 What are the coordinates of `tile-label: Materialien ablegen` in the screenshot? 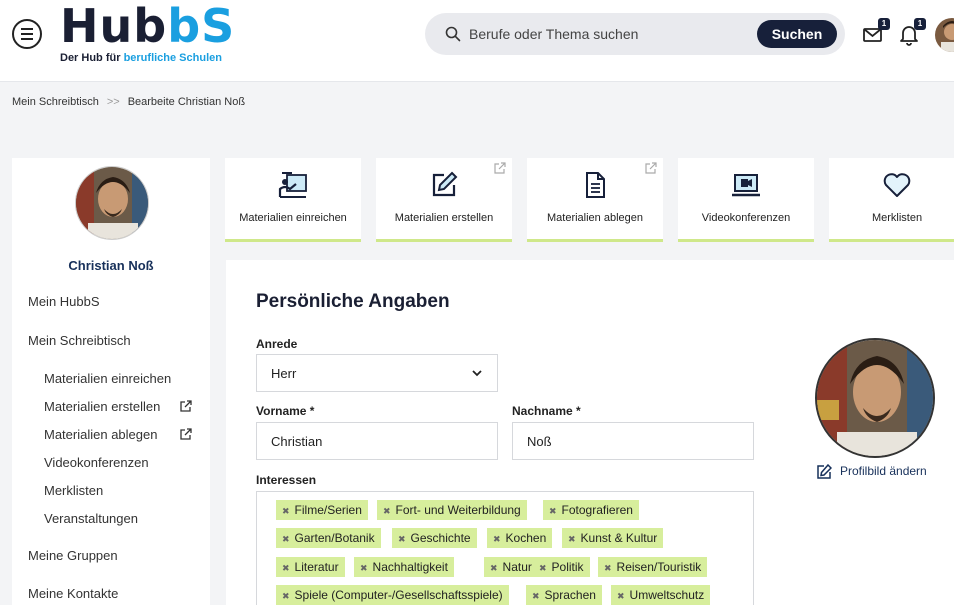 It's located at (594, 218).